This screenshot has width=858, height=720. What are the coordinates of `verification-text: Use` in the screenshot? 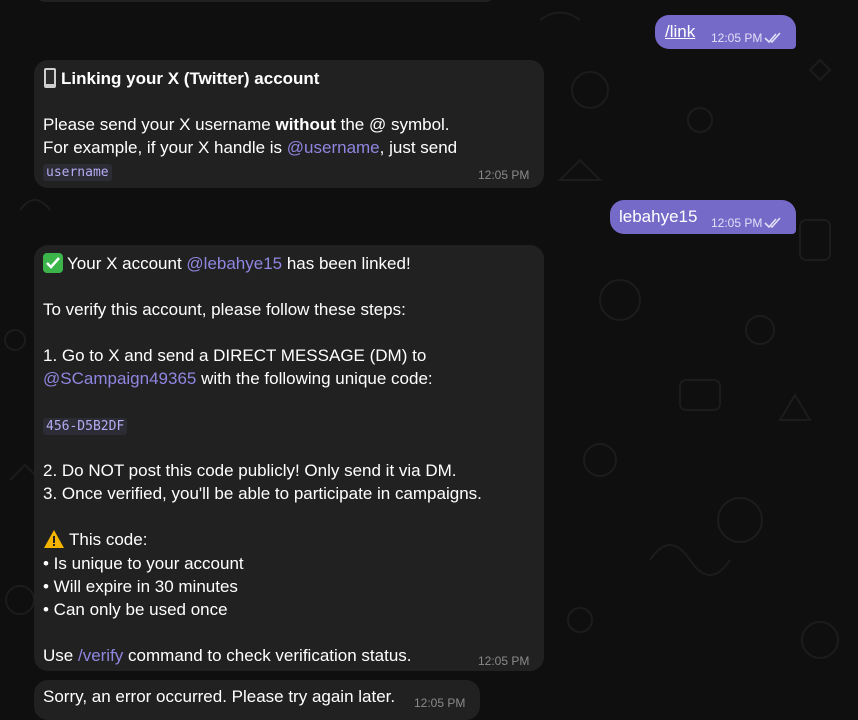 It's located at (60, 655).